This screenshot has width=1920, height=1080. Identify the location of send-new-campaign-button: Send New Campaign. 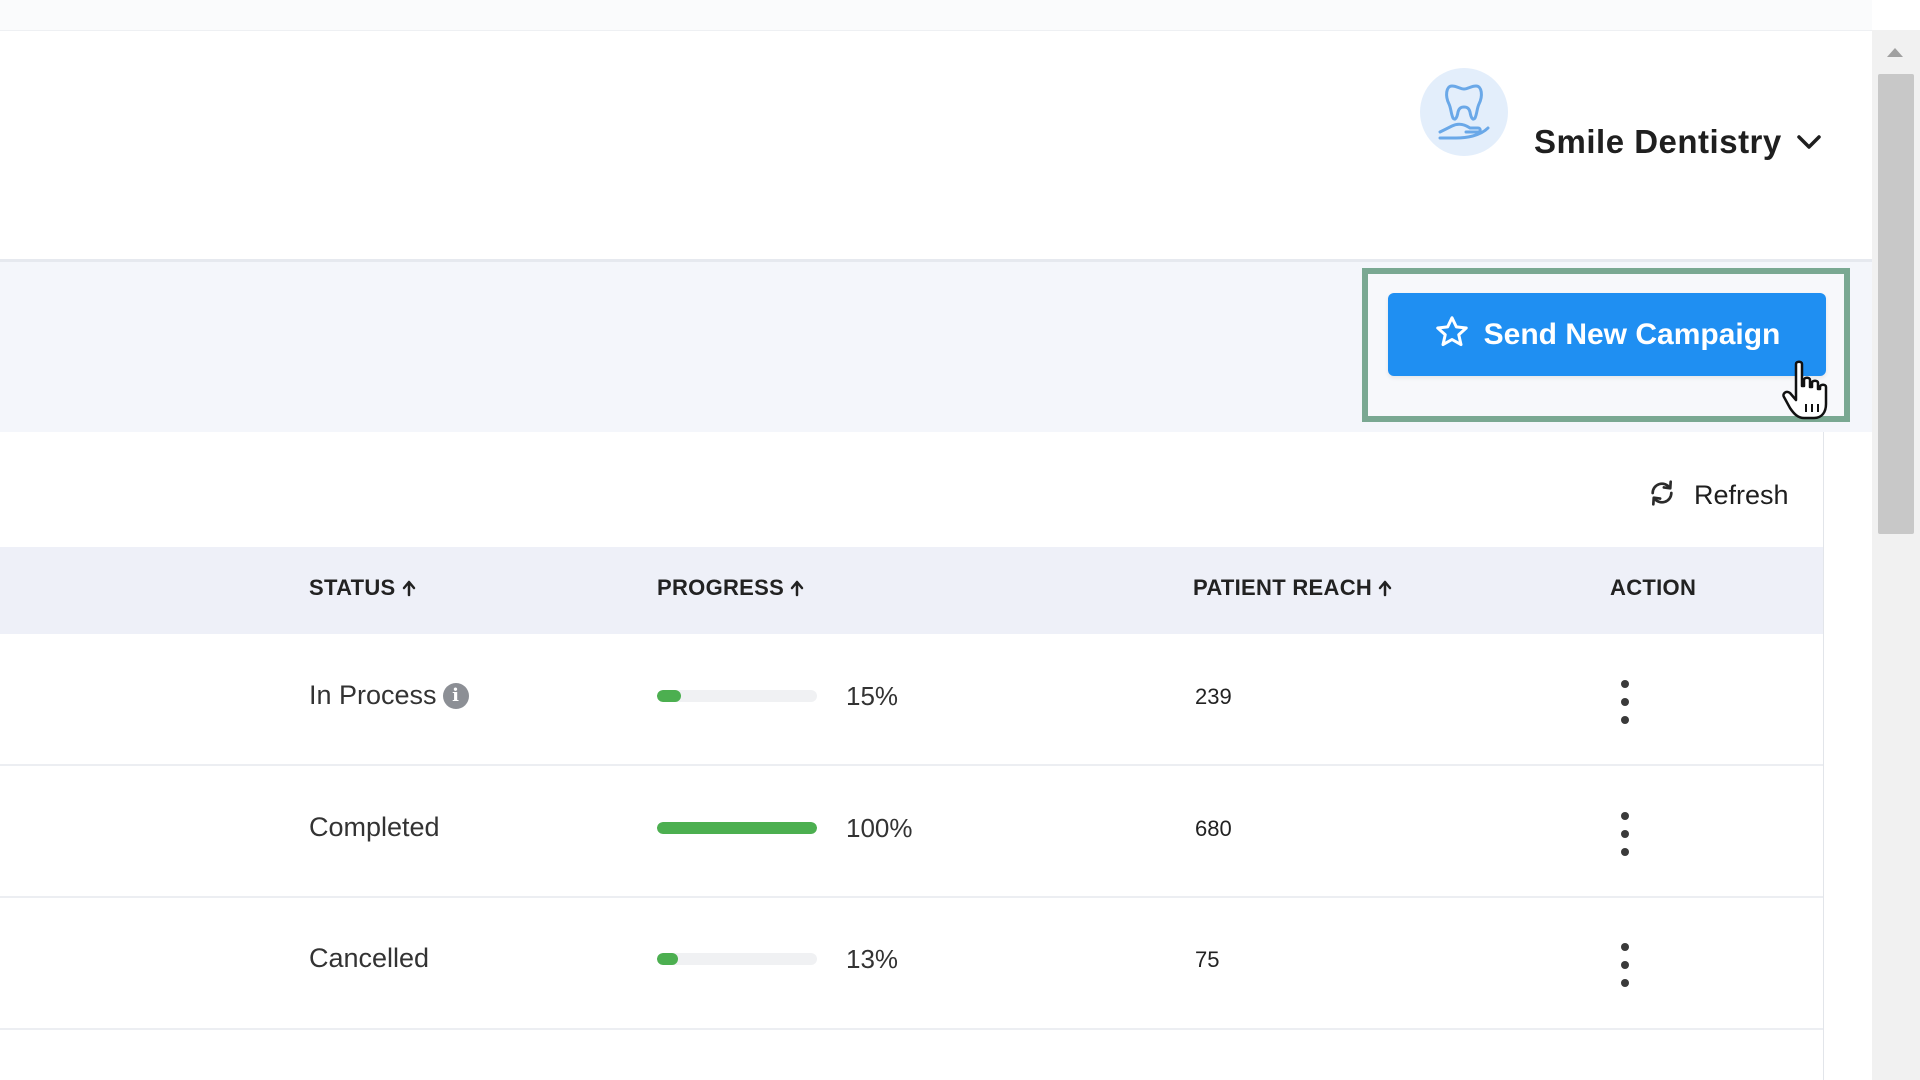
(1607, 334).